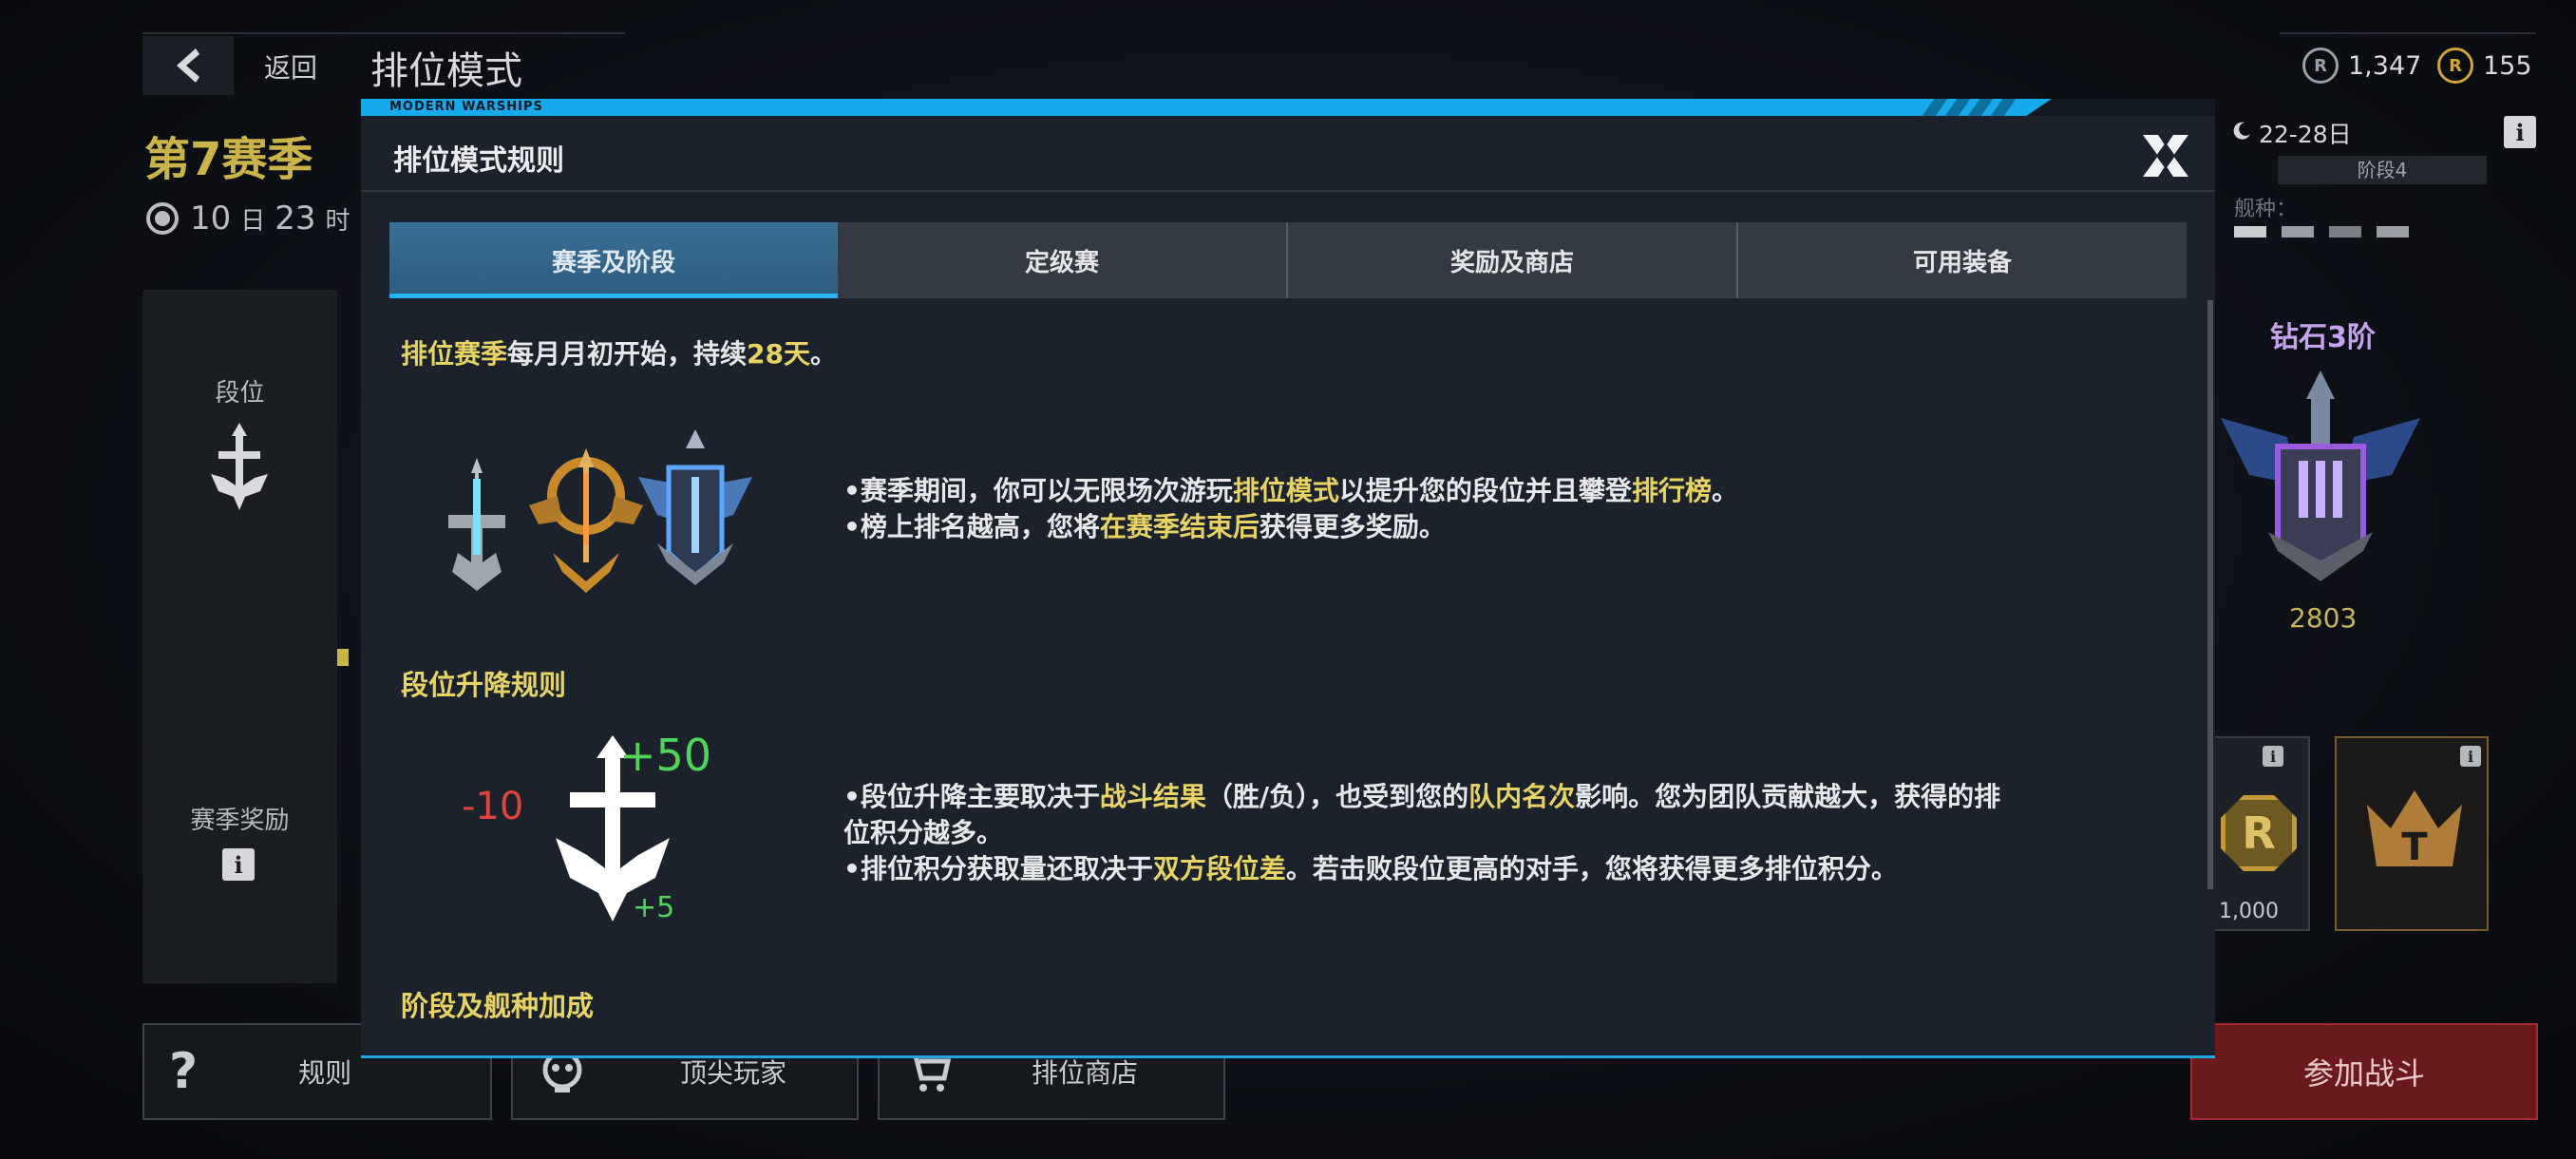 The width and height of the screenshot is (2576, 1159). I want to click on platinum-rank-emblem-icon, so click(695, 507).